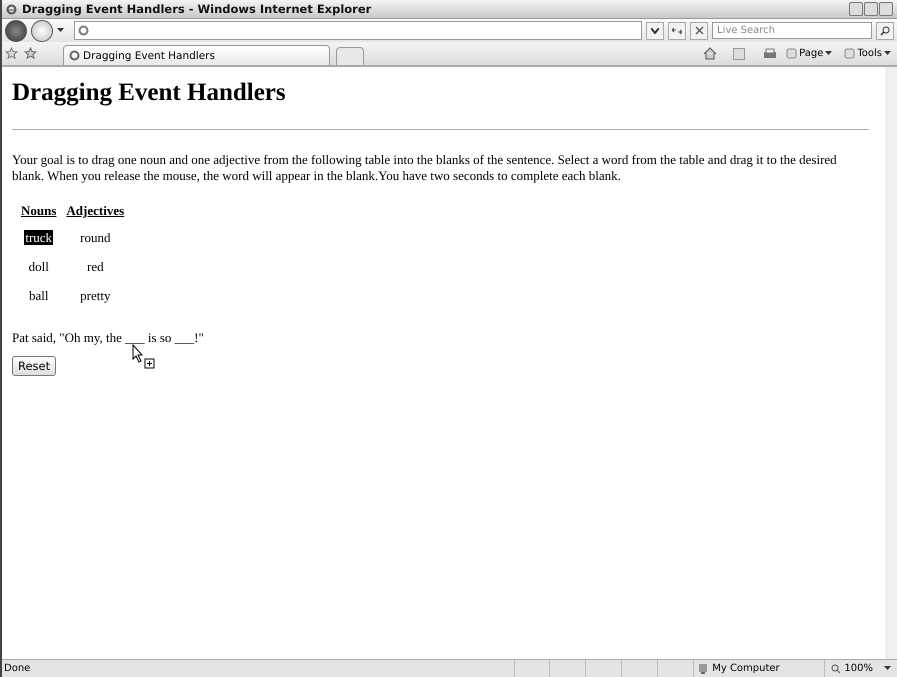 This screenshot has width=897, height=677. What do you see at coordinates (39, 211) in the screenshot?
I see `column-header: Nouns` at bounding box center [39, 211].